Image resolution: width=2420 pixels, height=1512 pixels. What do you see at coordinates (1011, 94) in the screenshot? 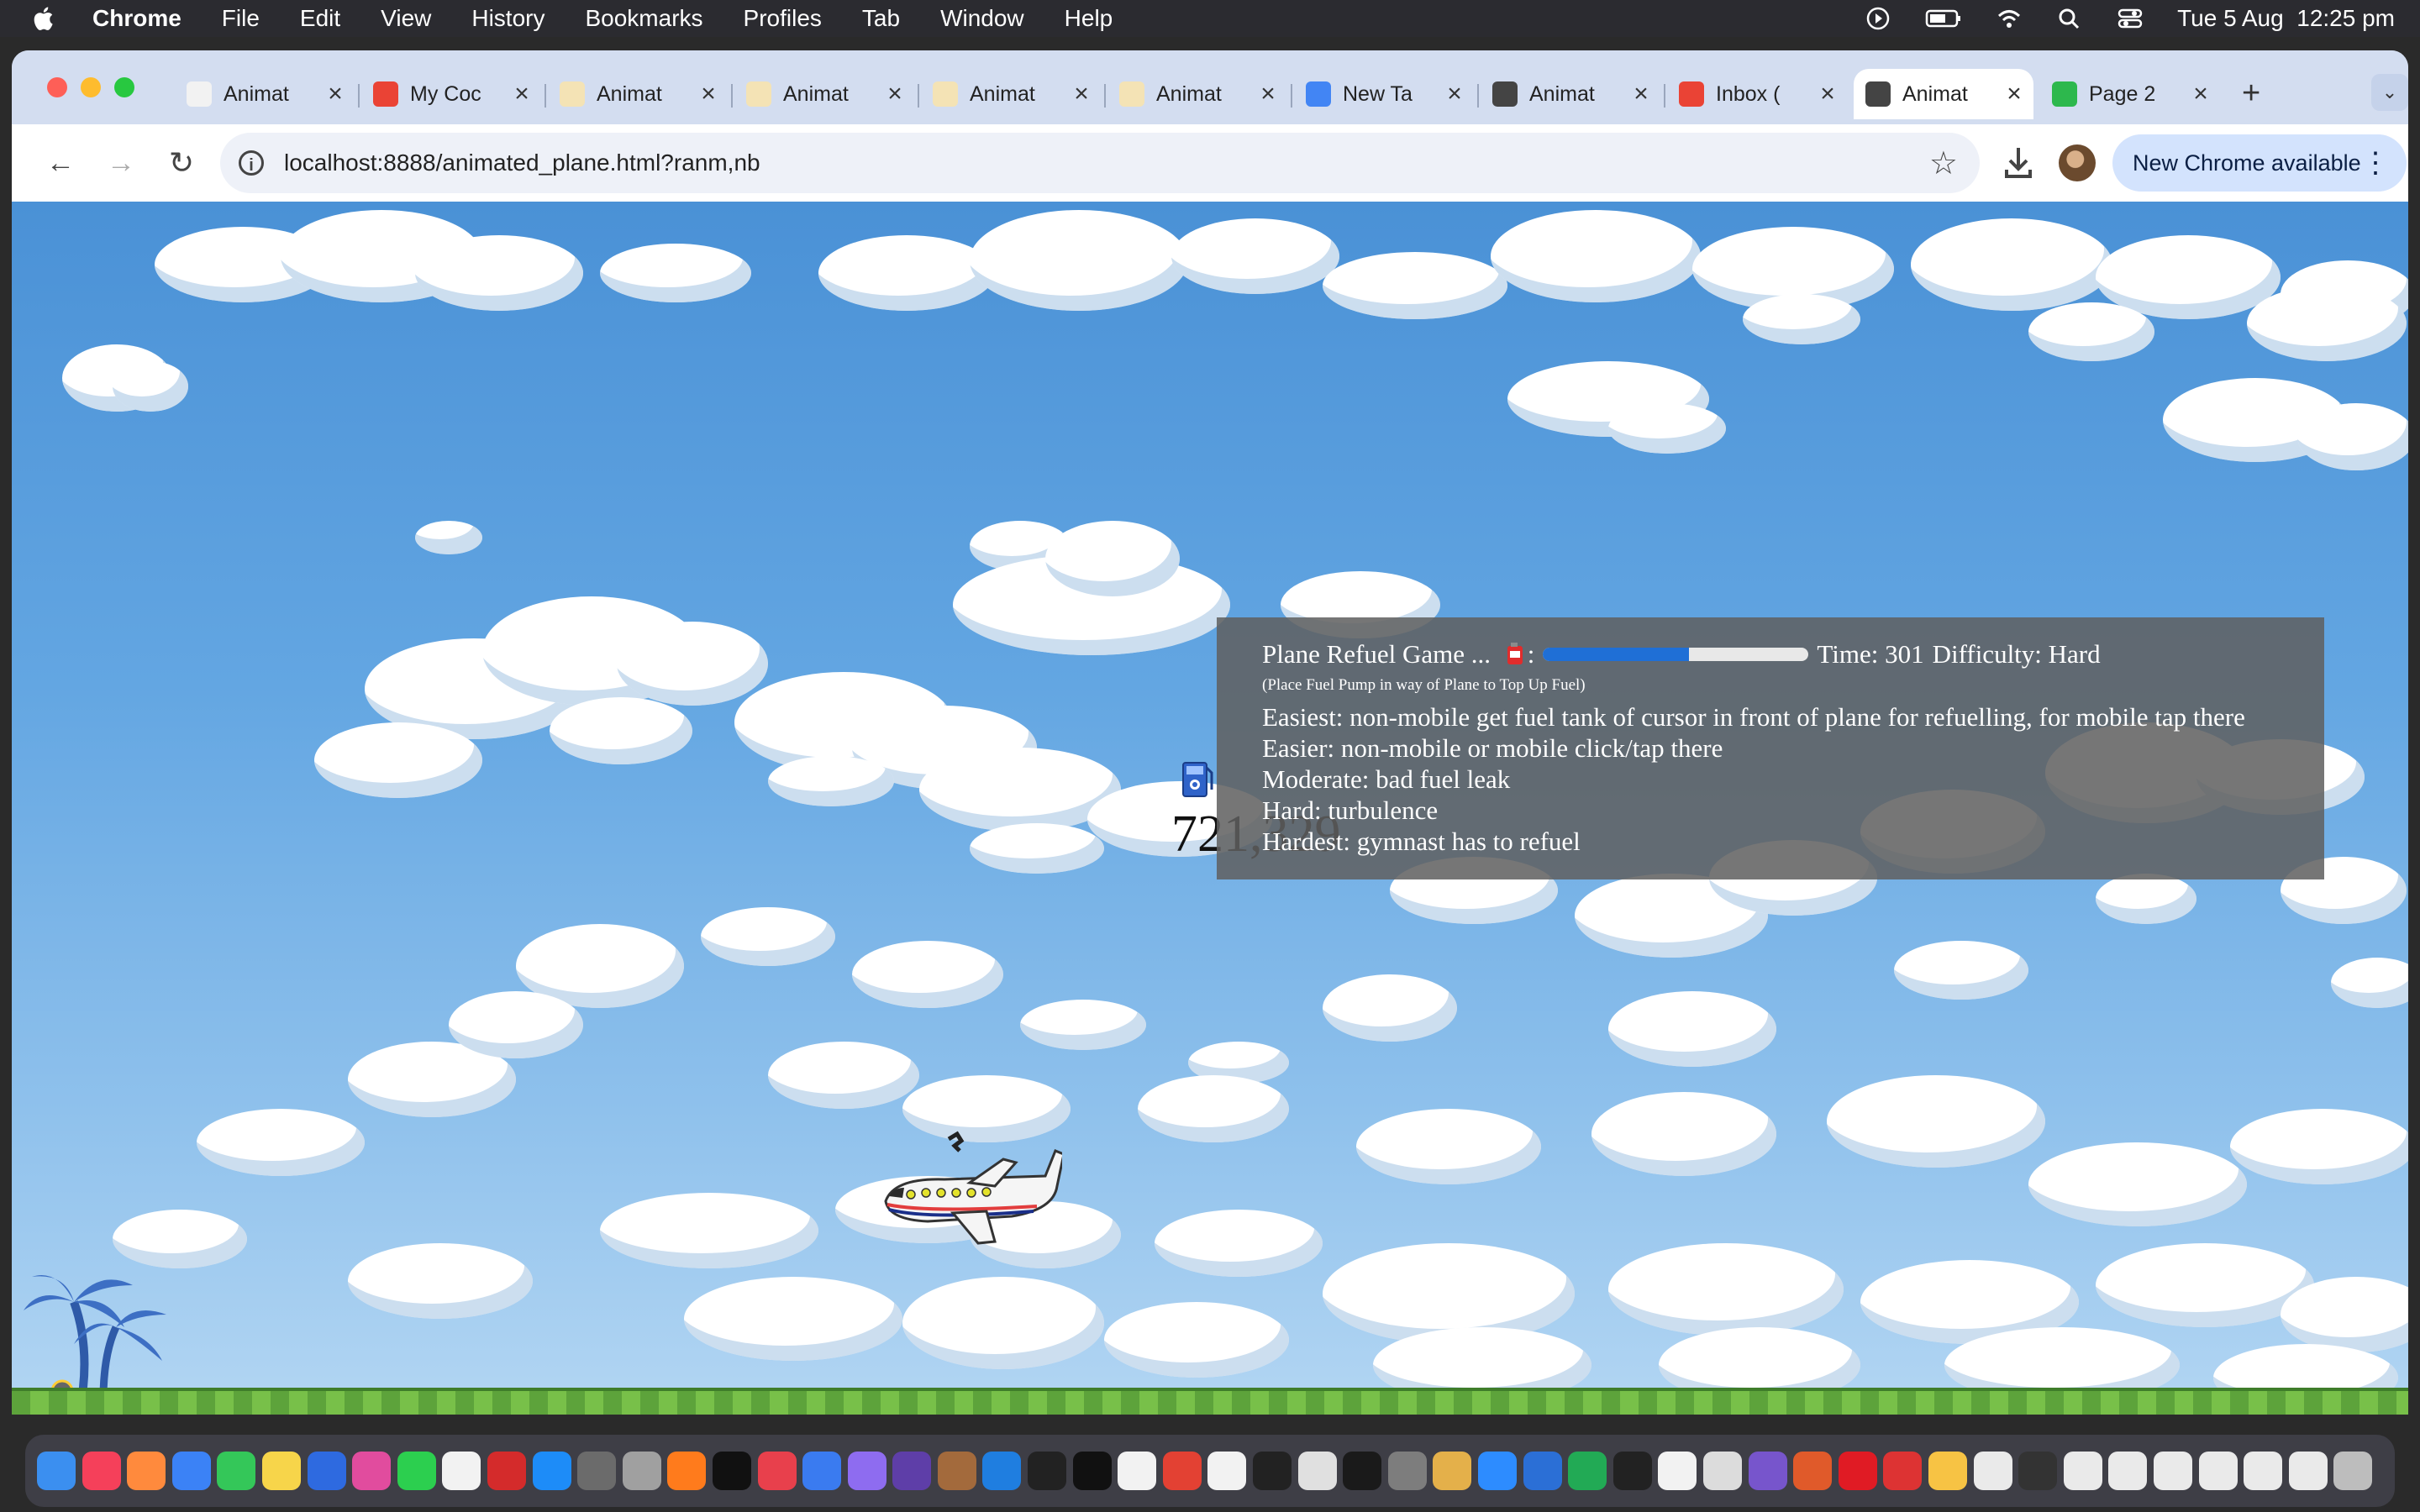
I see `tab-5: Animat ×` at bounding box center [1011, 94].